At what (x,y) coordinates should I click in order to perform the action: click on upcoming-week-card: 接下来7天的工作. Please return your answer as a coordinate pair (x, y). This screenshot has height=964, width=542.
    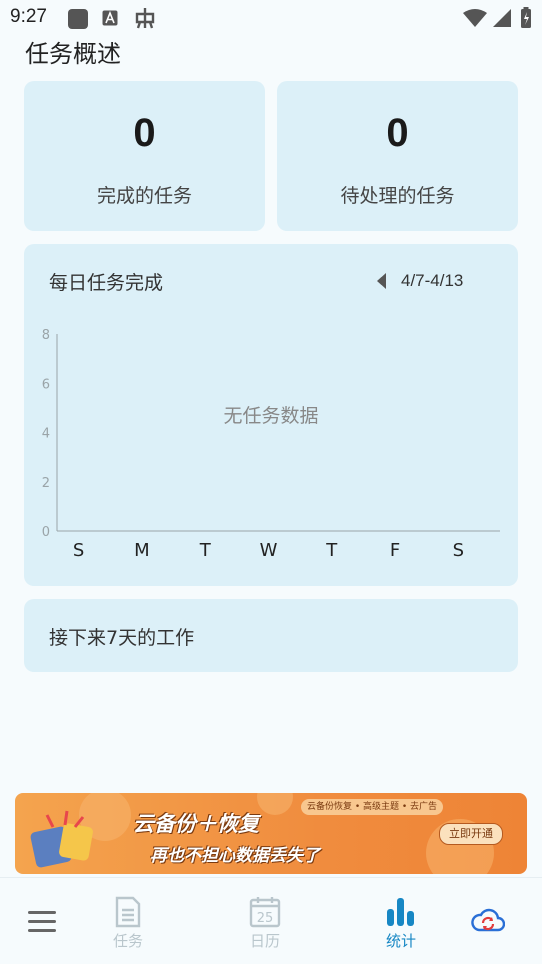
    Looking at the image, I should click on (271, 635).